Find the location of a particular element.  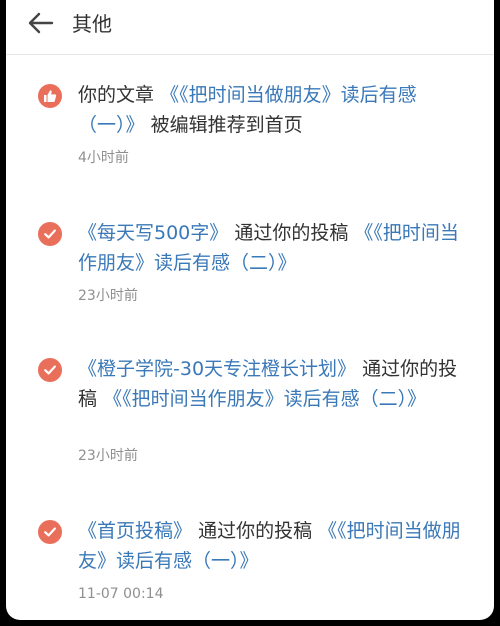

notification-time: 11-07 00:14 is located at coordinates (121, 594).